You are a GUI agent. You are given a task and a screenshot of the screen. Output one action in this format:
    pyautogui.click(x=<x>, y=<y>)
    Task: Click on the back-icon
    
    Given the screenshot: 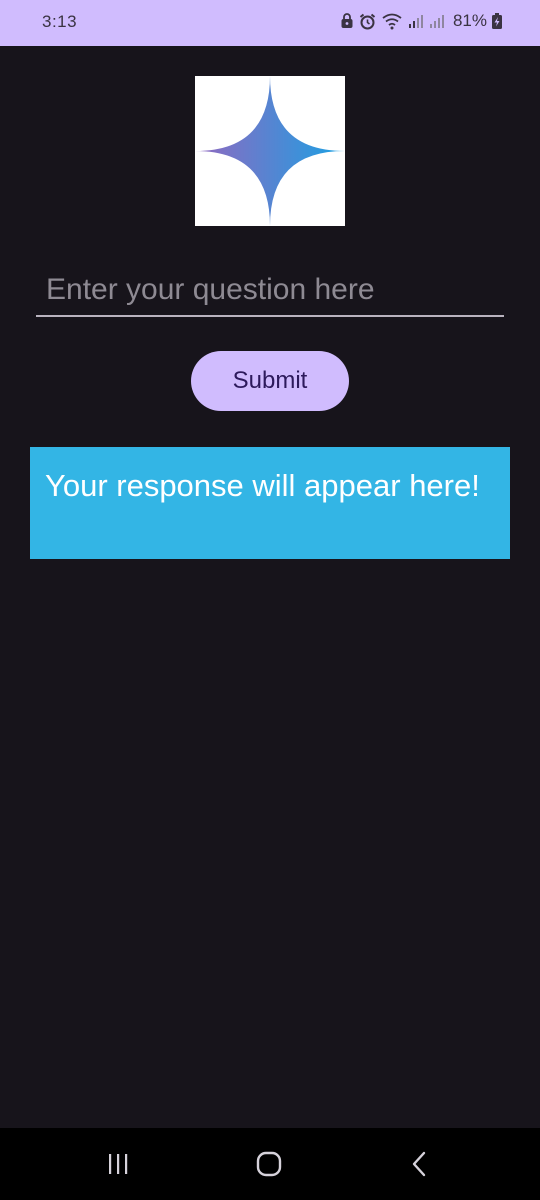 What is the action you would take?
    pyautogui.click(x=419, y=1164)
    